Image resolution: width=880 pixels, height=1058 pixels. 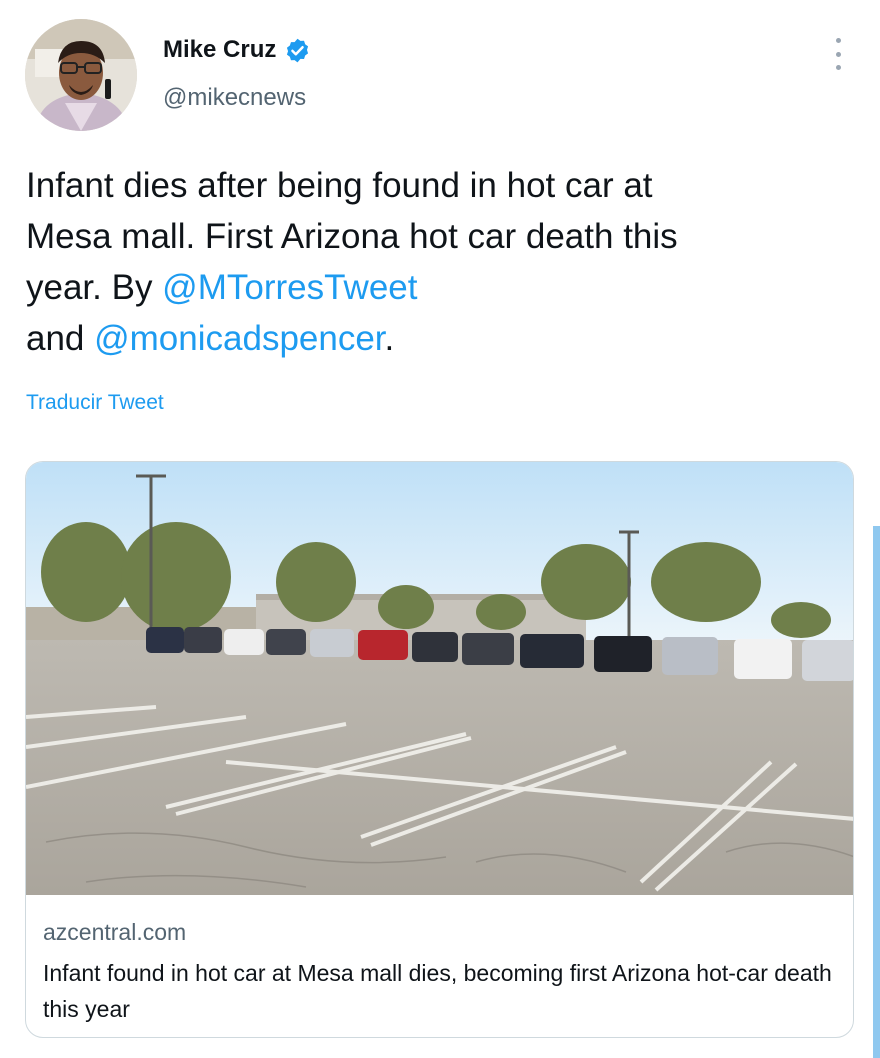 What do you see at coordinates (60, 338) in the screenshot?
I see `tweet-text-segment: and` at bounding box center [60, 338].